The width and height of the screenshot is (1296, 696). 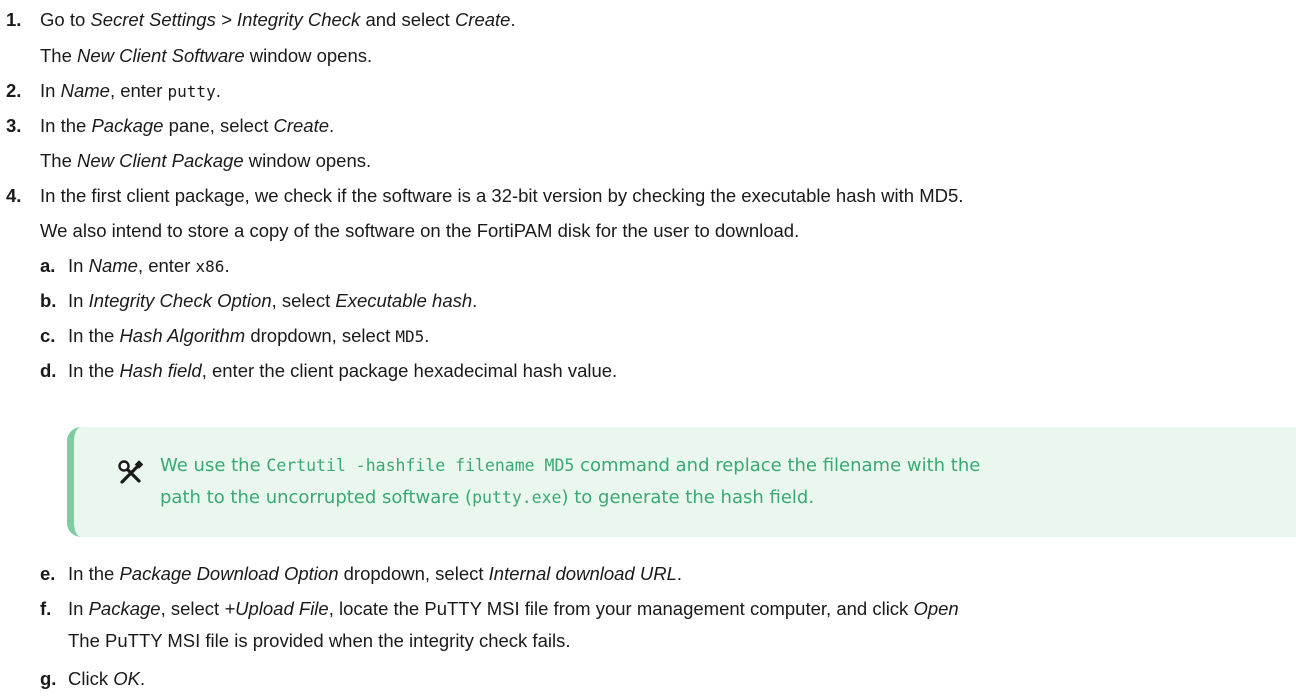 I want to click on file-name: putty.exe, so click(x=517, y=497).